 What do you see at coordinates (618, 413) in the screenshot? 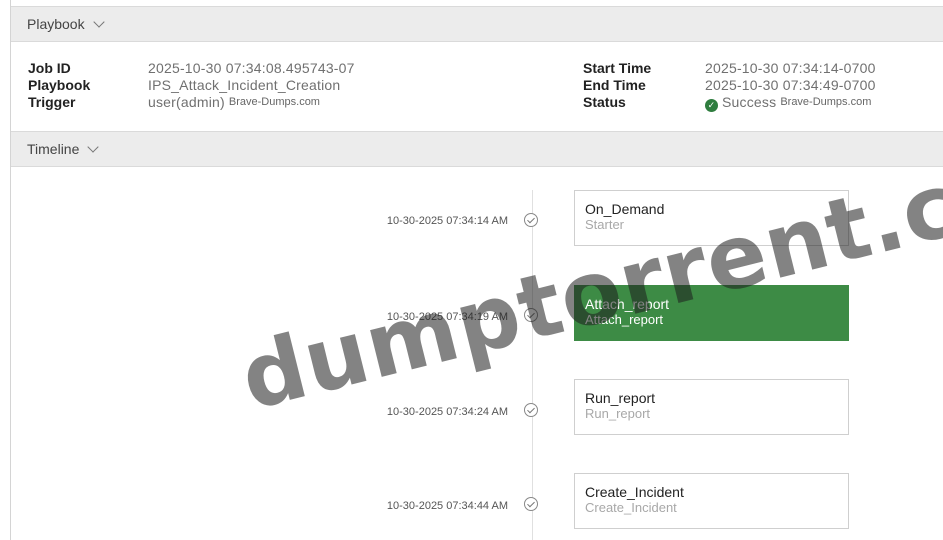
I see `task-type: Run_report` at bounding box center [618, 413].